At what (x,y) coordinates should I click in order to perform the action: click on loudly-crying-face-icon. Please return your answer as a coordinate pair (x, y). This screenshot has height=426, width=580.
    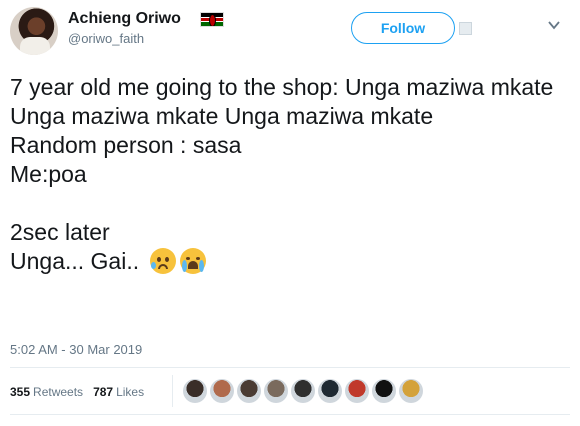
    Looking at the image, I should click on (192, 261).